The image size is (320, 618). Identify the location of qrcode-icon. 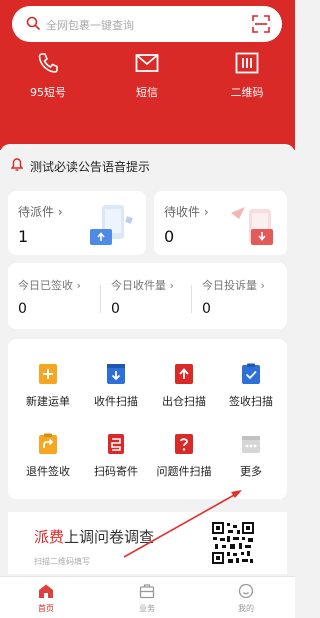
(247, 63).